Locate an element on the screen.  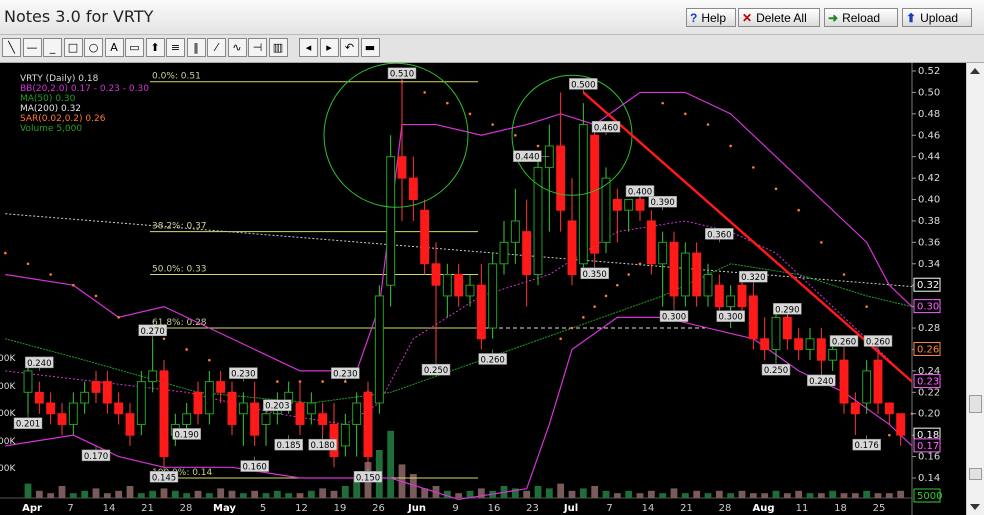
y-tick-label: 0.46 is located at coordinates (929, 135).